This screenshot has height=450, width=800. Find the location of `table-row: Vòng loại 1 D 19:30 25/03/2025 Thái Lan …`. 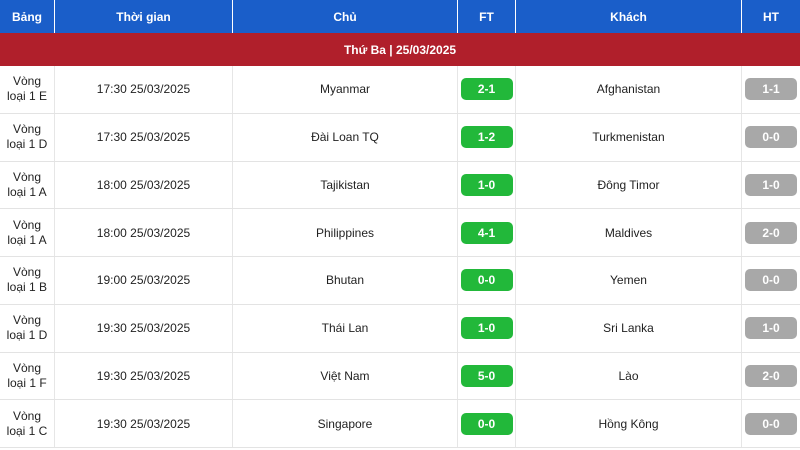

table-row: Vòng loại 1 D 19:30 25/03/2025 Thái Lan … is located at coordinates (400, 328).